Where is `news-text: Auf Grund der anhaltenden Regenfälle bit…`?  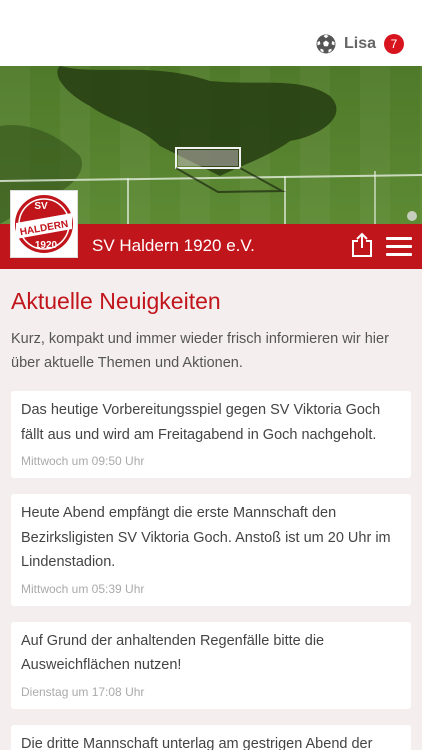 news-text: Auf Grund der anhaltenden Regenfälle bit… is located at coordinates (173, 653).